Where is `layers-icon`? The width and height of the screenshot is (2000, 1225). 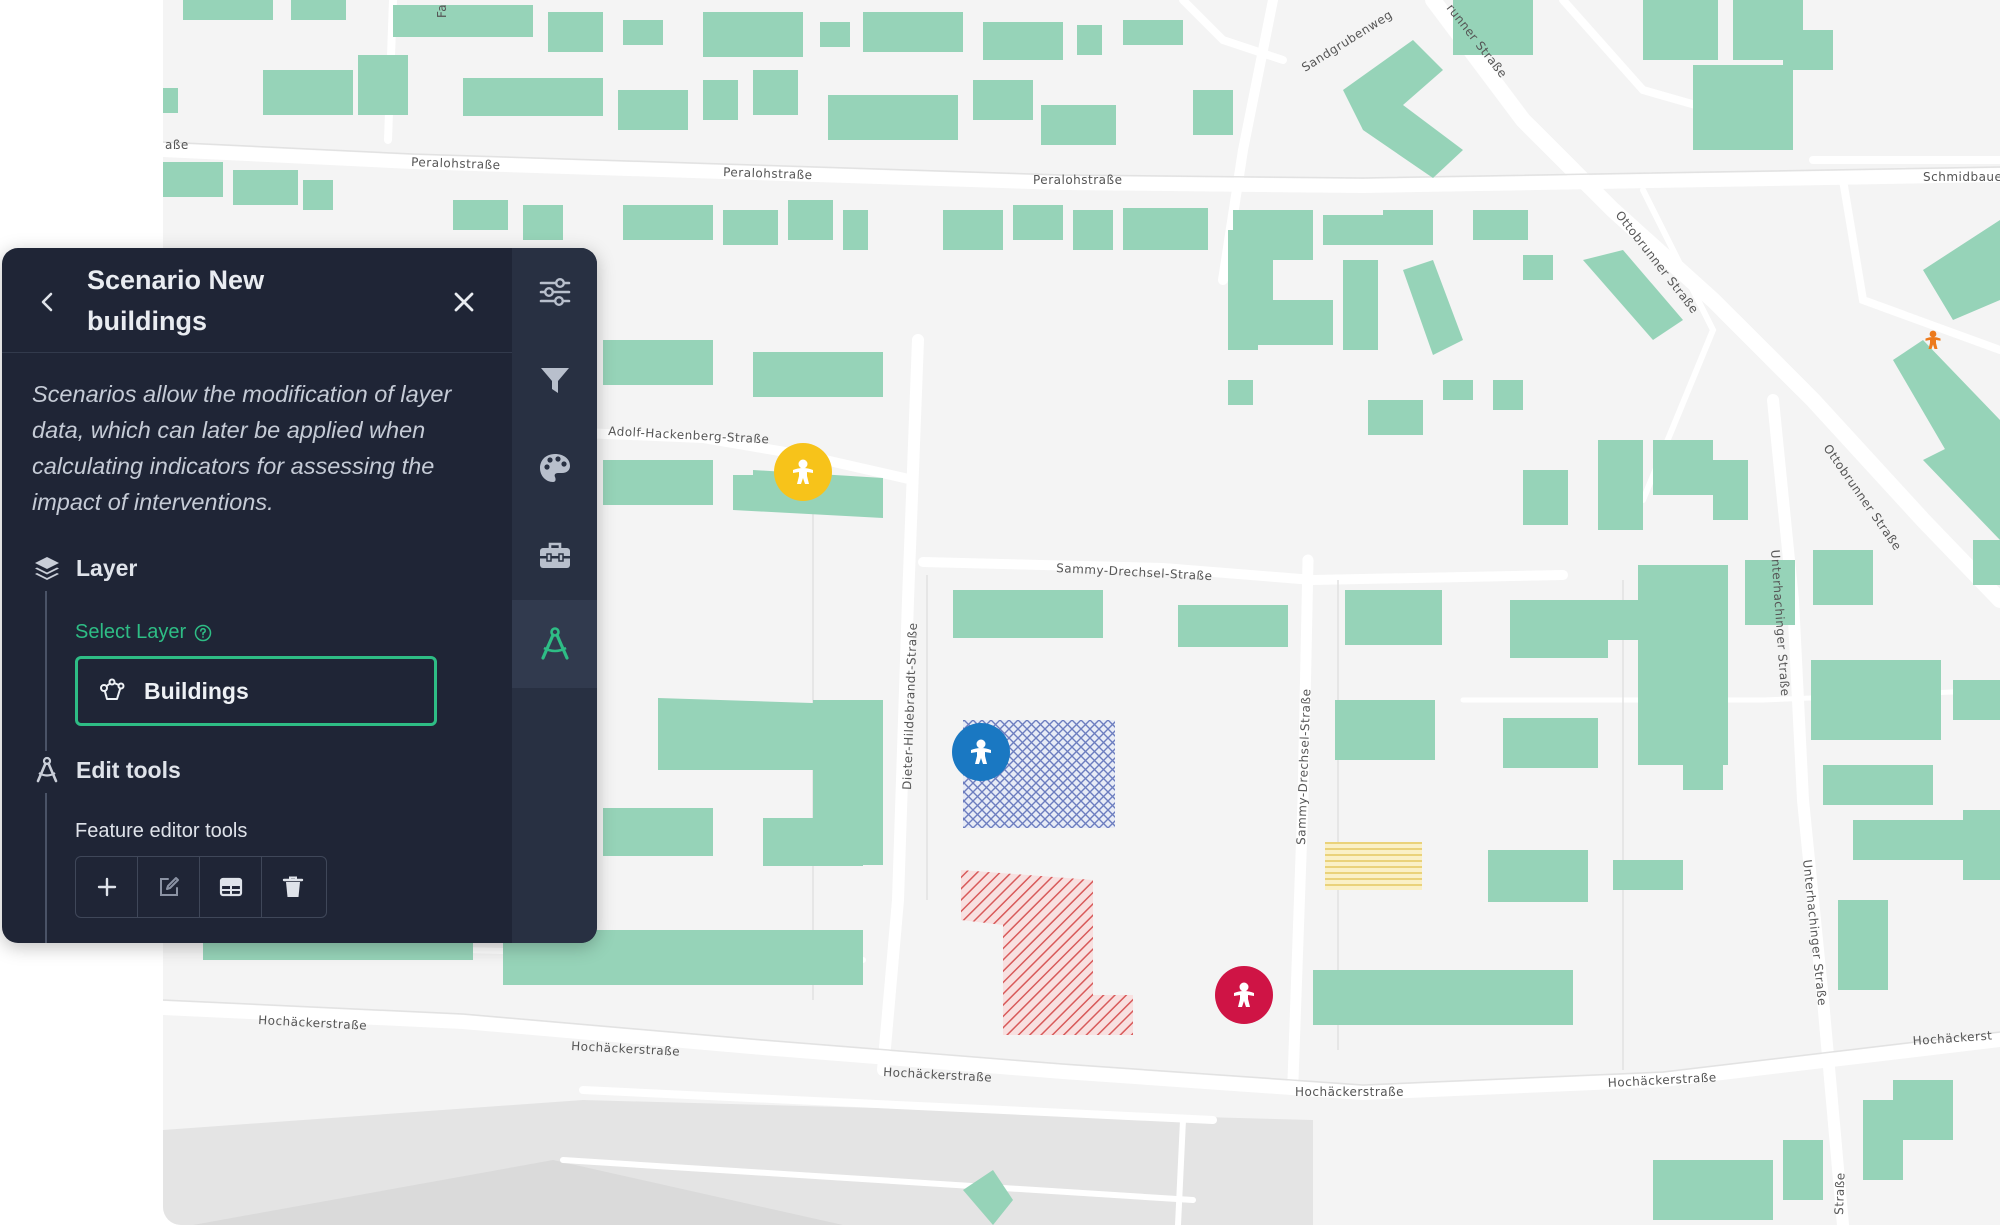 layers-icon is located at coordinates (47, 568).